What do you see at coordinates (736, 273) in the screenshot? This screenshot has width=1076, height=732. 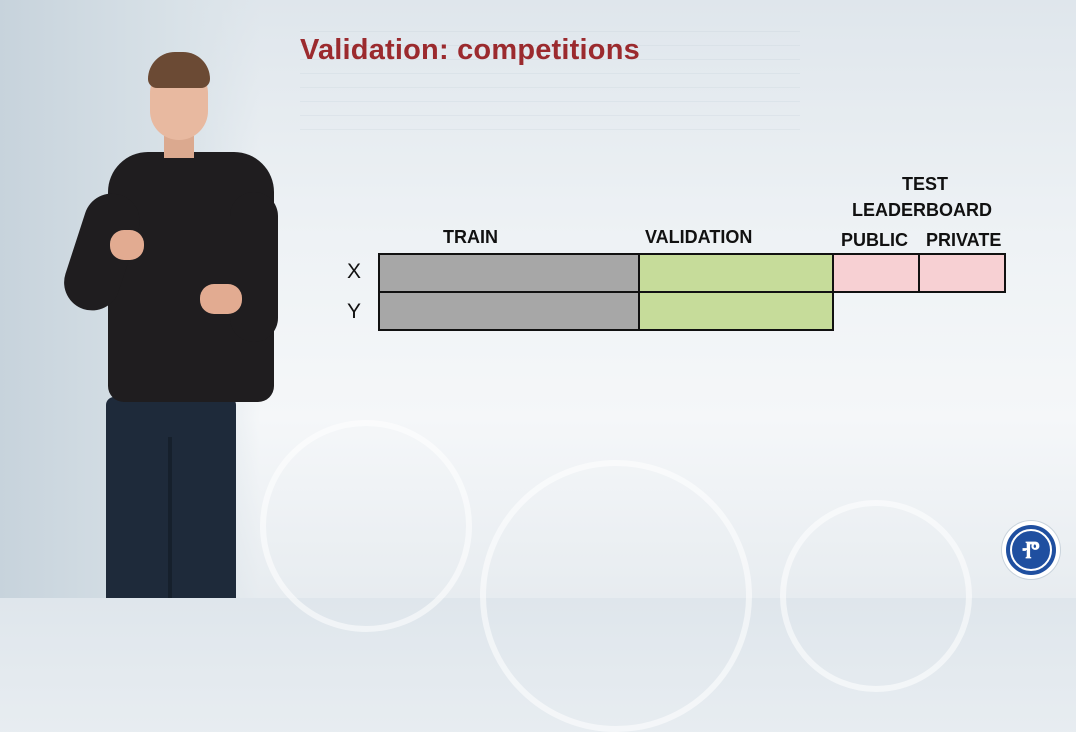 I see `cell-x-validation` at bounding box center [736, 273].